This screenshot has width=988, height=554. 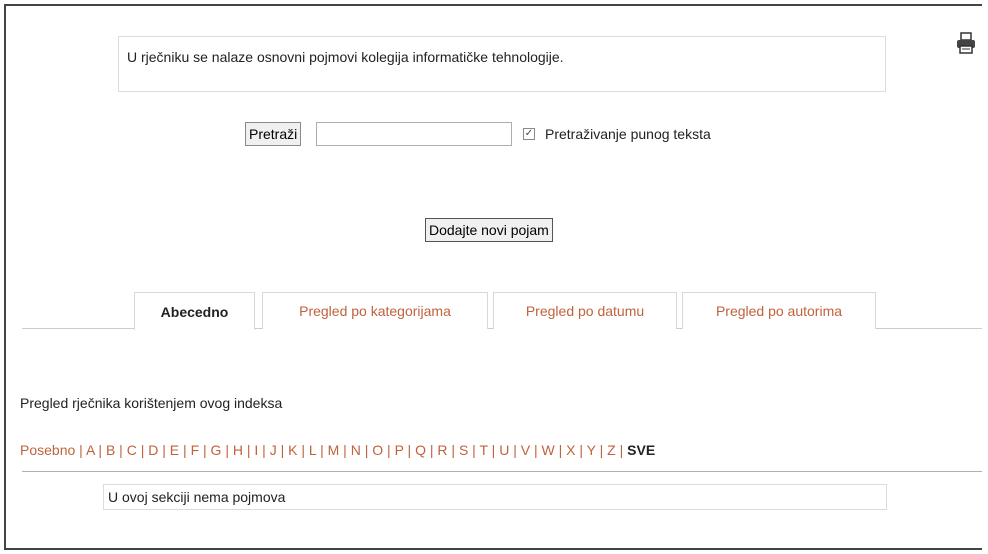 I want to click on tab-label: Pregled po kategorijama, so click(x=375, y=311).